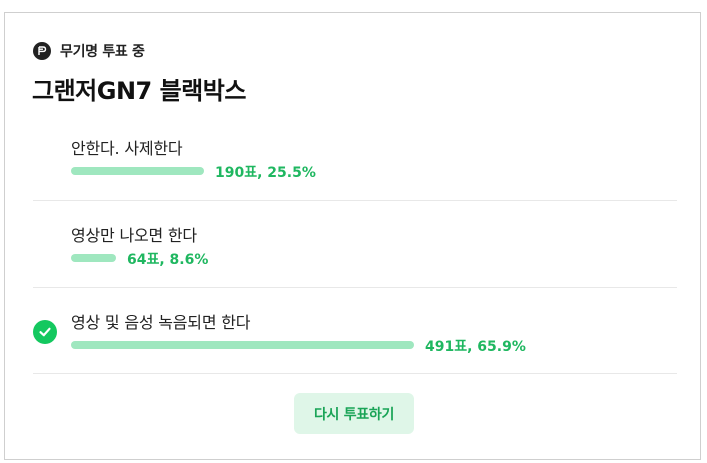  What do you see at coordinates (168, 260) in the screenshot?
I see `result-text: 64표, 8.6%` at bounding box center [168, 260].